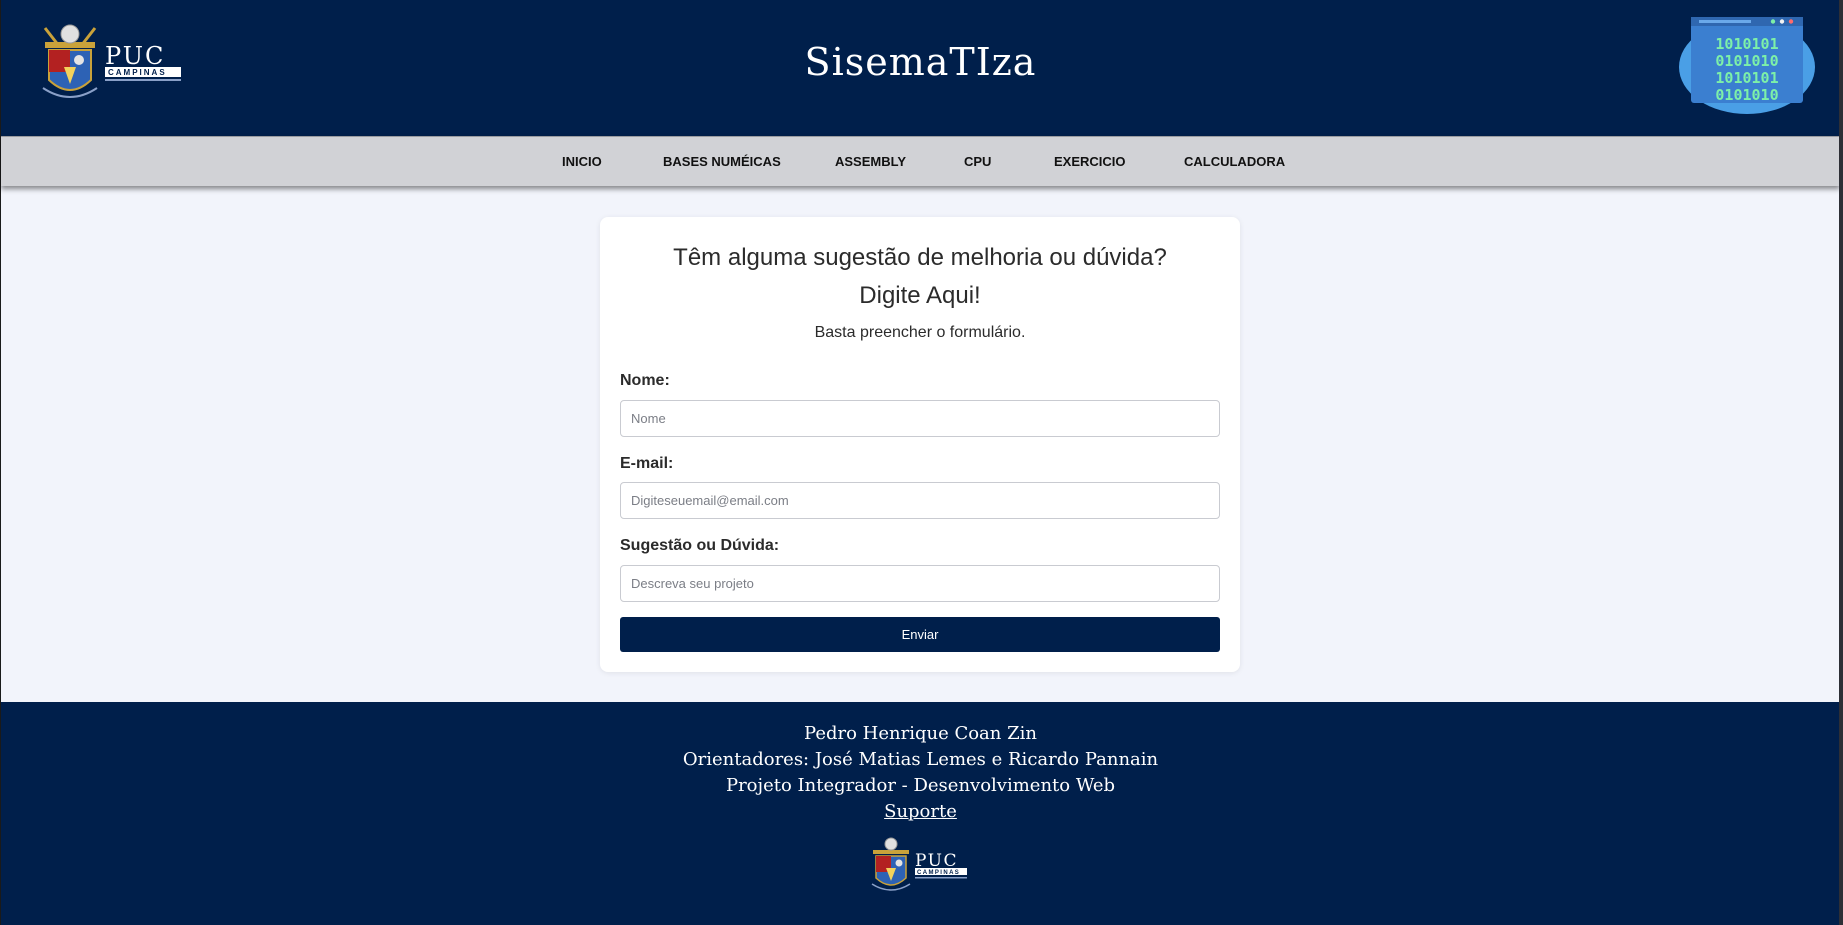 Image resolution: width=1843 pixels, height=925 pixels. Describe the element at coordinates (920, 62) in the screenshot. I see `site-title: SisemaTIza` at that location.